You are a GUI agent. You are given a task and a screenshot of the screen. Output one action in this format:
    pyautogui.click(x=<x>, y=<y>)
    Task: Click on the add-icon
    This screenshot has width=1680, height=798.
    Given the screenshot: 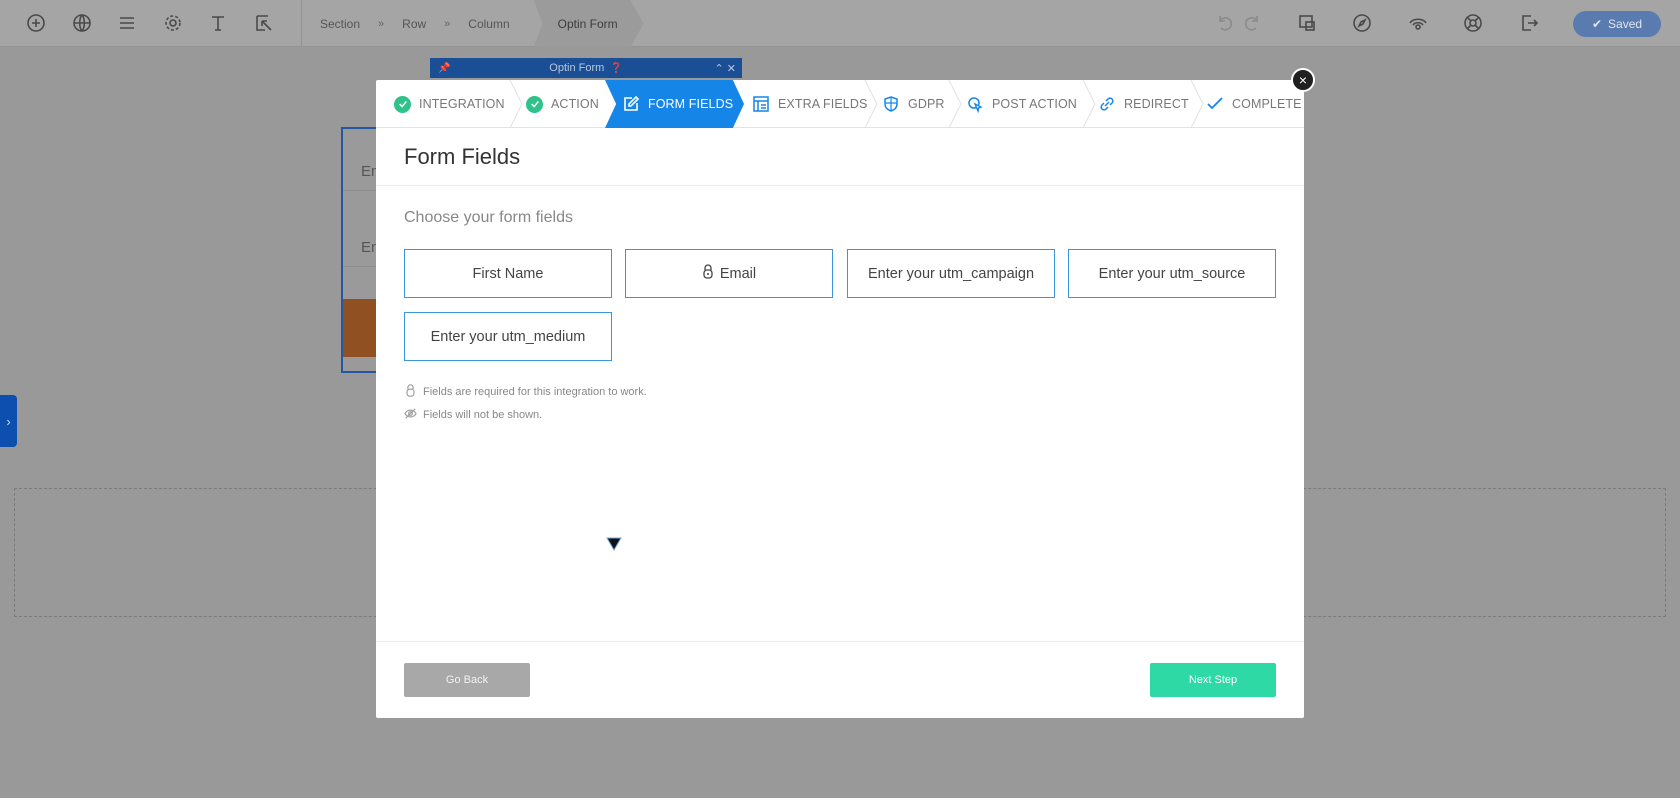 What is the action you would take?
    pyautogui.click(x=36, y=23)
    